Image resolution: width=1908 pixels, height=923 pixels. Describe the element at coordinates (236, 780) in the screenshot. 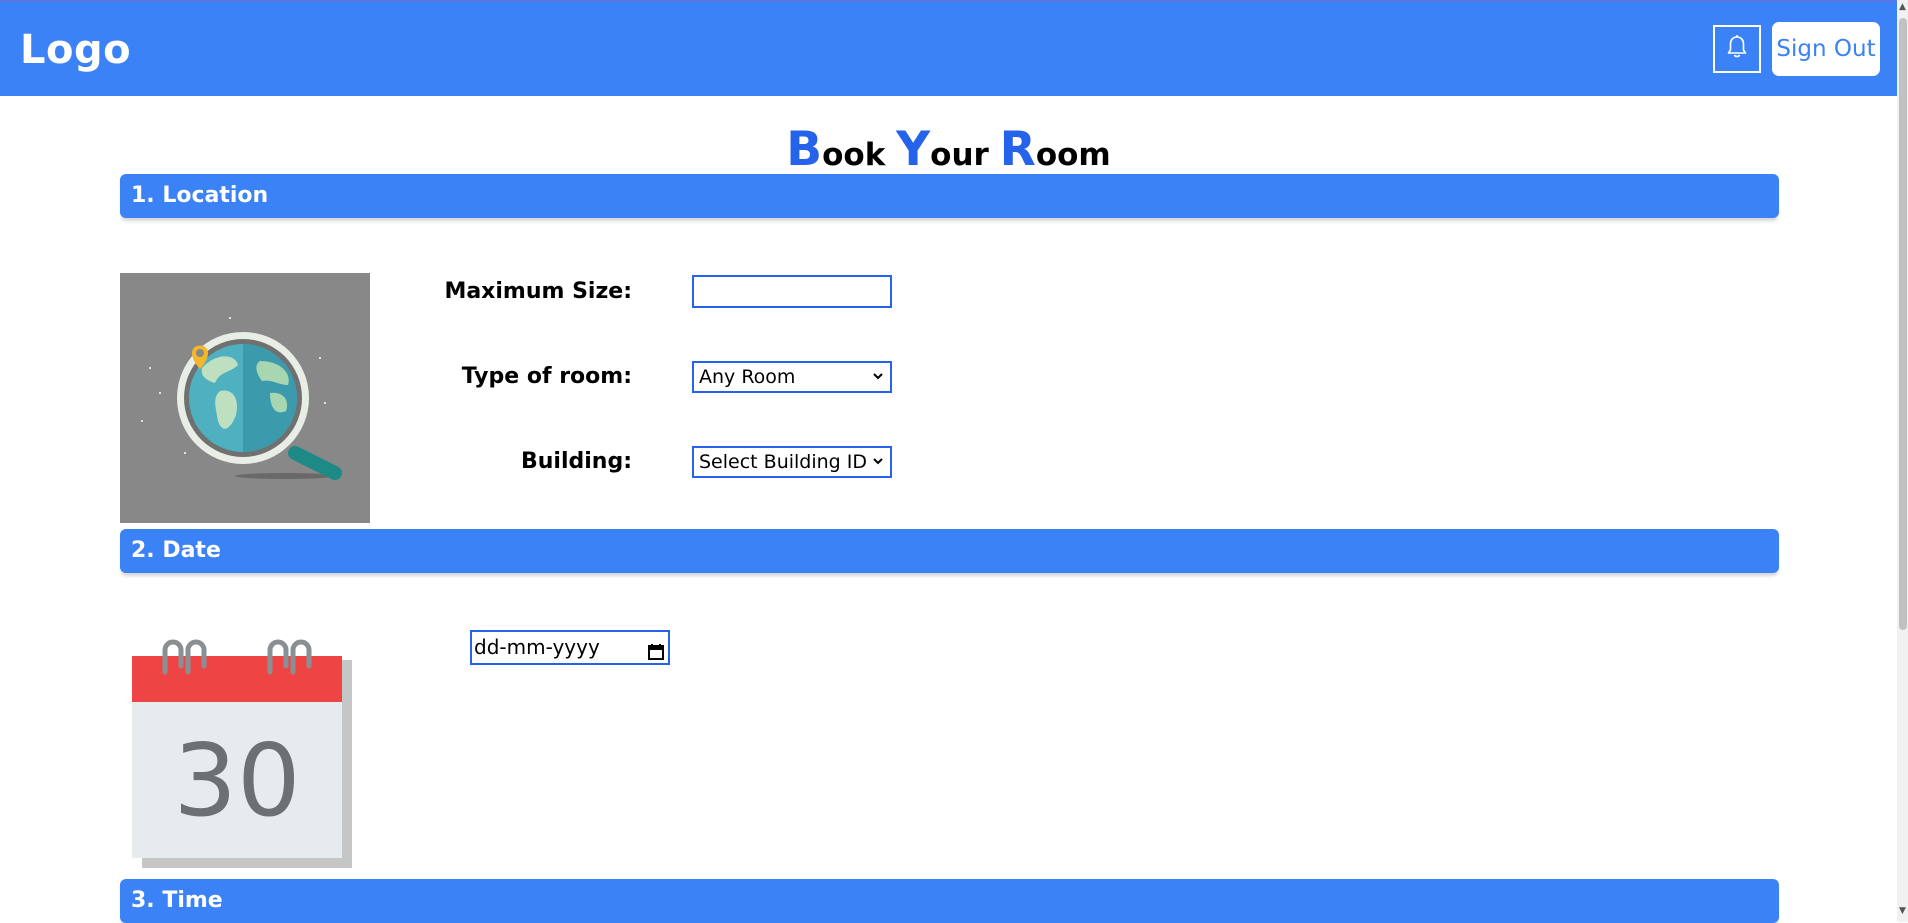

I see `calendar-day-number: 30` at that location.